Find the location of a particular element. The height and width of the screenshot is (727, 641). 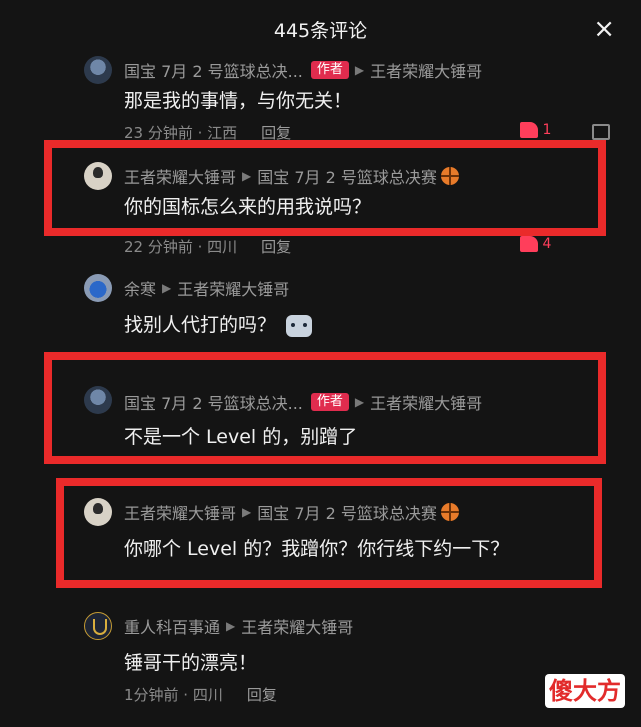

comment-time-location: 1分钟前 · 四川 is located at coordinates (173, 695).